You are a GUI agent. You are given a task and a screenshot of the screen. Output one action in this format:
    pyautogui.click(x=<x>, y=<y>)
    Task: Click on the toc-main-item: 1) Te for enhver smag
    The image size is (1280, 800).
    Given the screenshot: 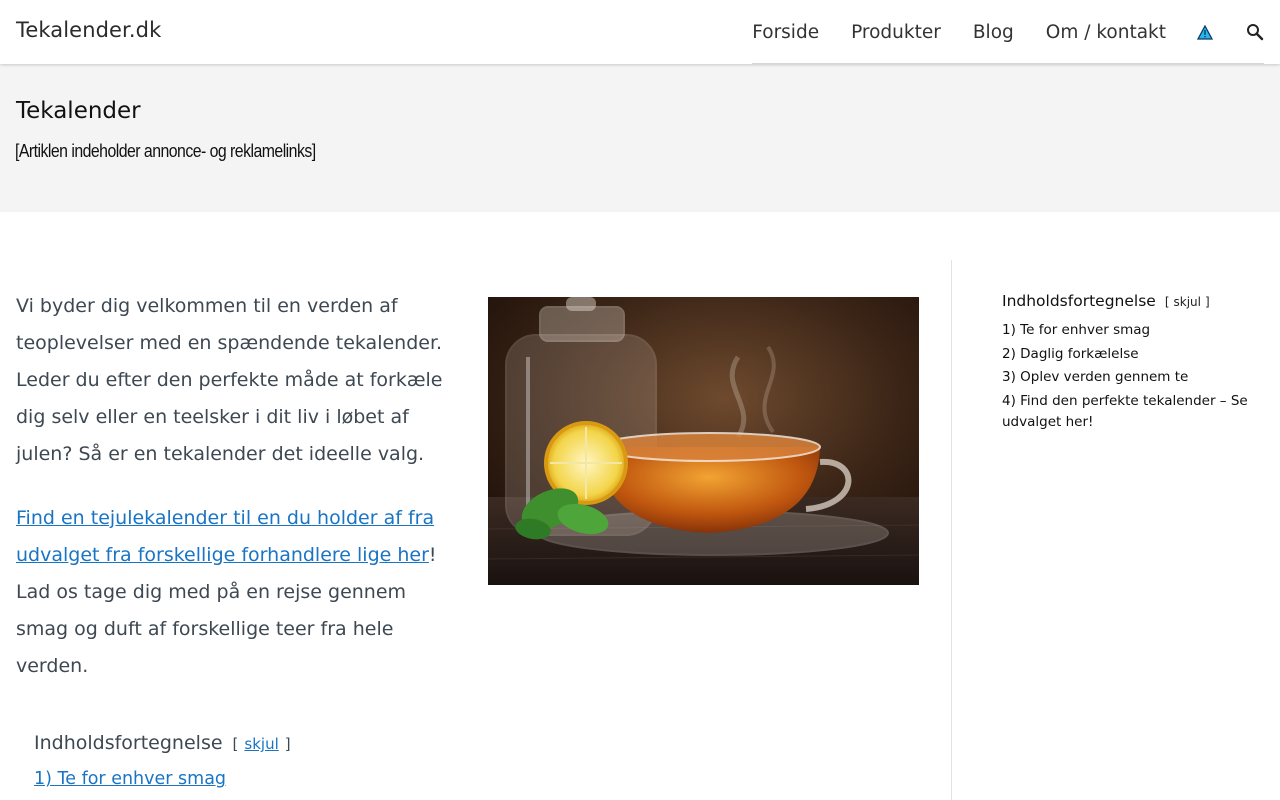 What is the action you would take?
    pyautogui.click(x=384, y=779)
    